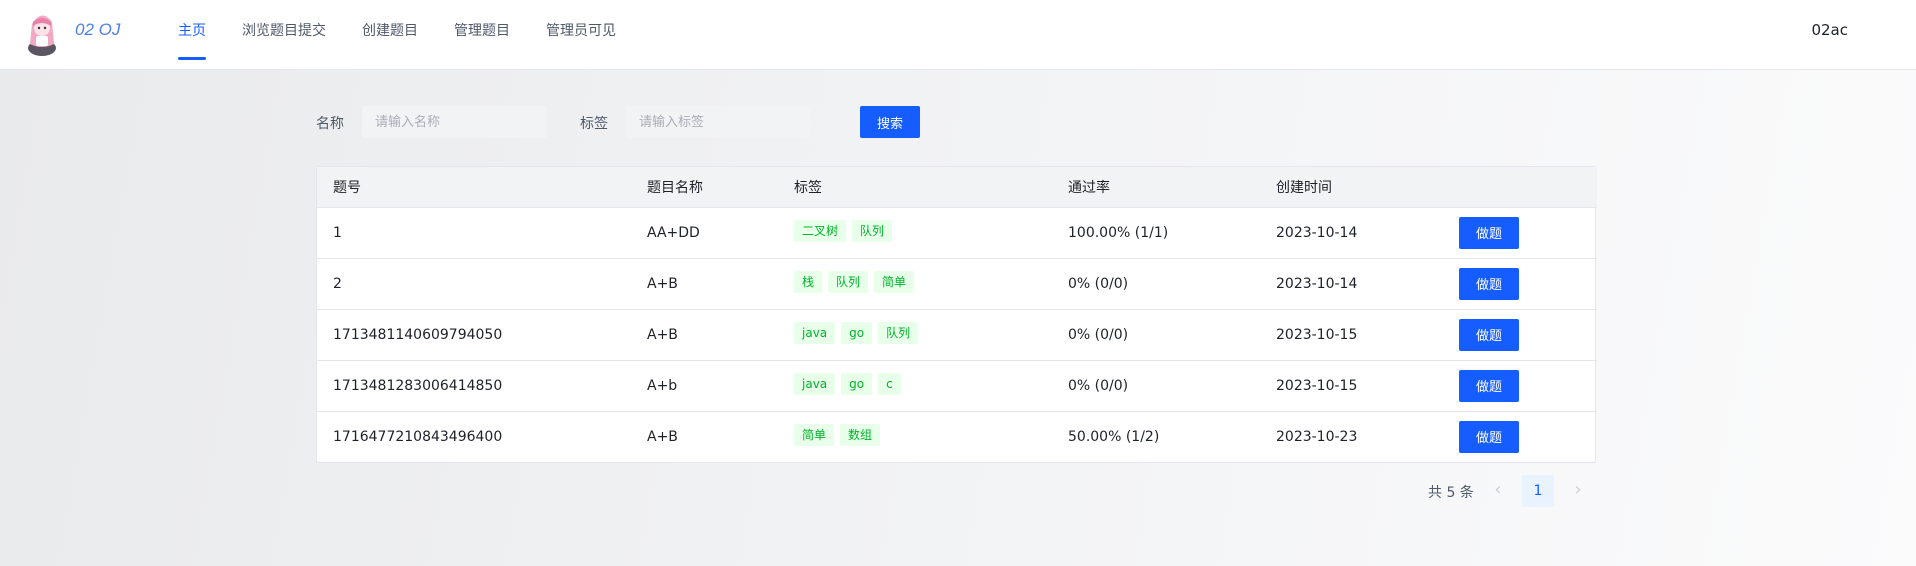 The width and height of the screenshot is (1916, 566). Describe the element at coordinates (390, 35) in the screenshot. I see `nav-item-create-question: 创建题目` at that location.